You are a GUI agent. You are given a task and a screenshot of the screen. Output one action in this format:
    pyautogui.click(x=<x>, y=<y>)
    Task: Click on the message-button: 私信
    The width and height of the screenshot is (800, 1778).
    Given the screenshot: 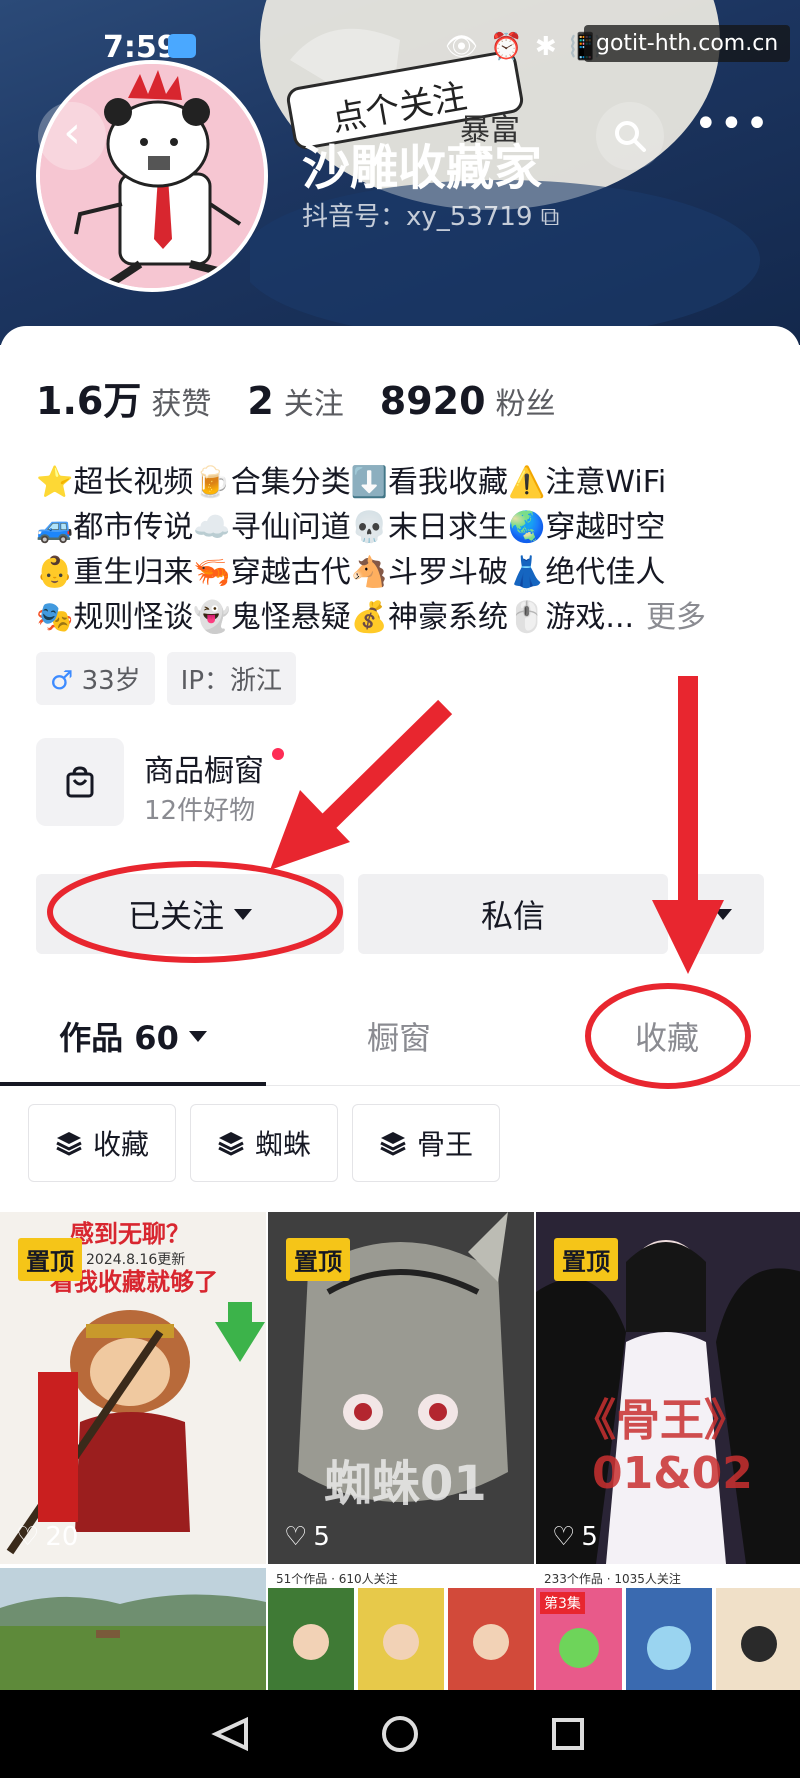 What is the action you would take?
    pyautogui.click(x=513, y=914)
    